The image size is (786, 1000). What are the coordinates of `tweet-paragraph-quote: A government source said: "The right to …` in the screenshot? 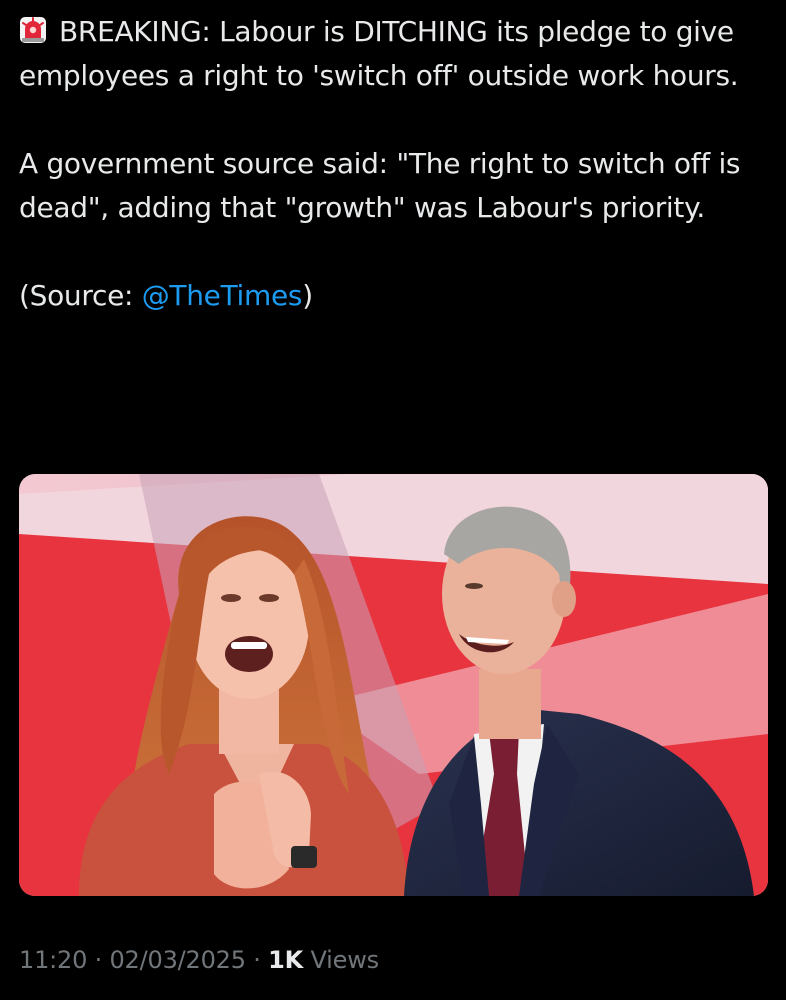 It's located at (380, 185).